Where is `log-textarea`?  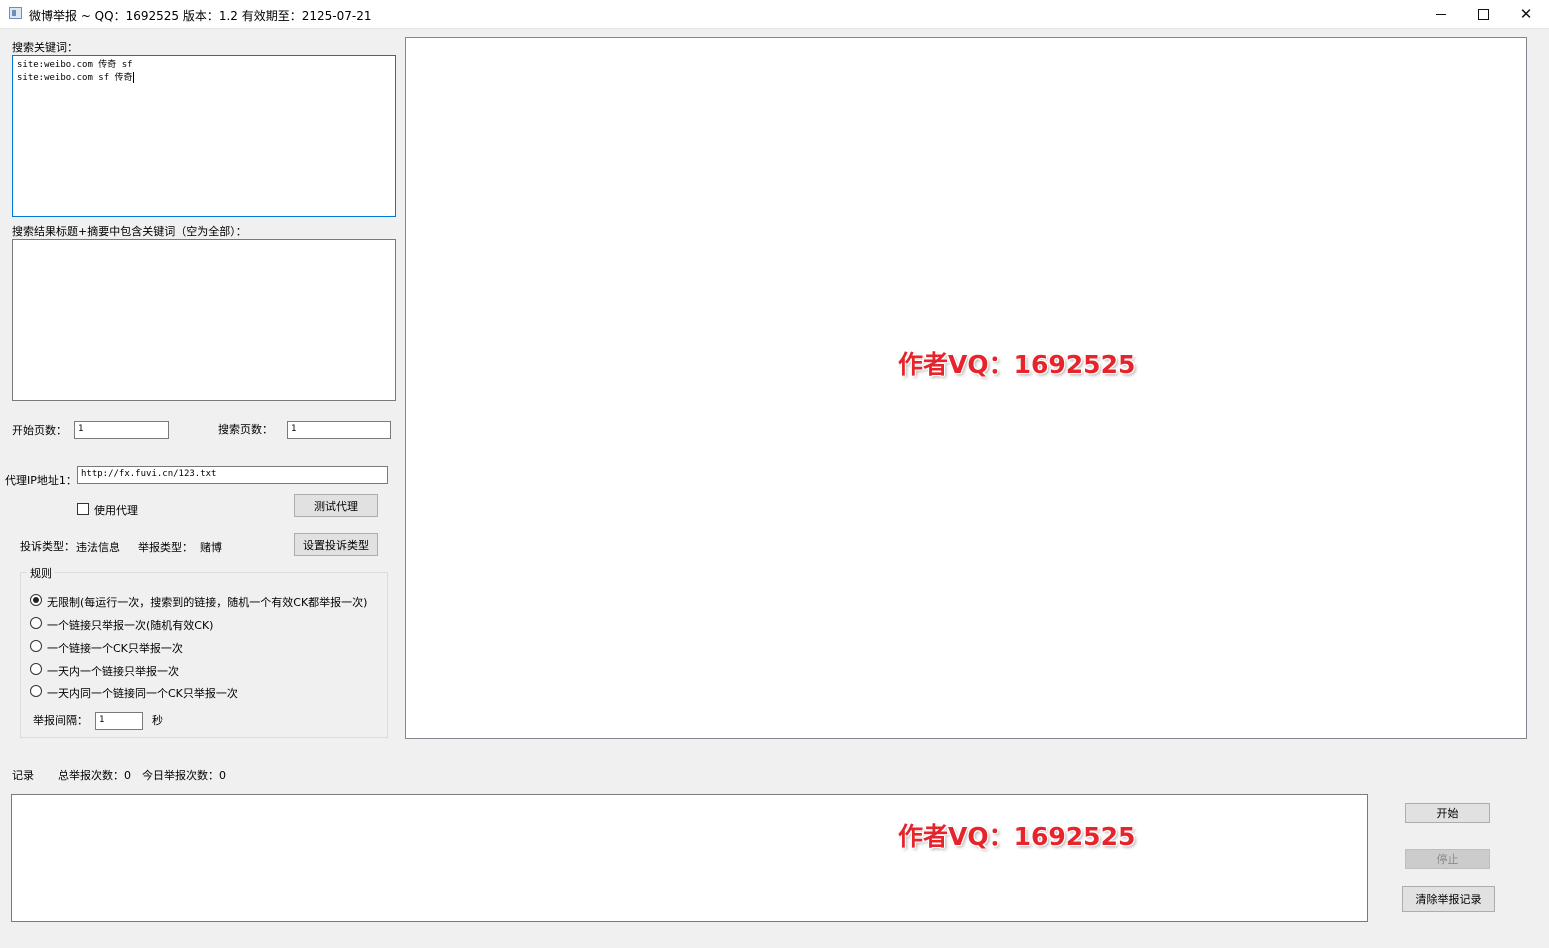
log-textarea is located at coordinates (689, 858).